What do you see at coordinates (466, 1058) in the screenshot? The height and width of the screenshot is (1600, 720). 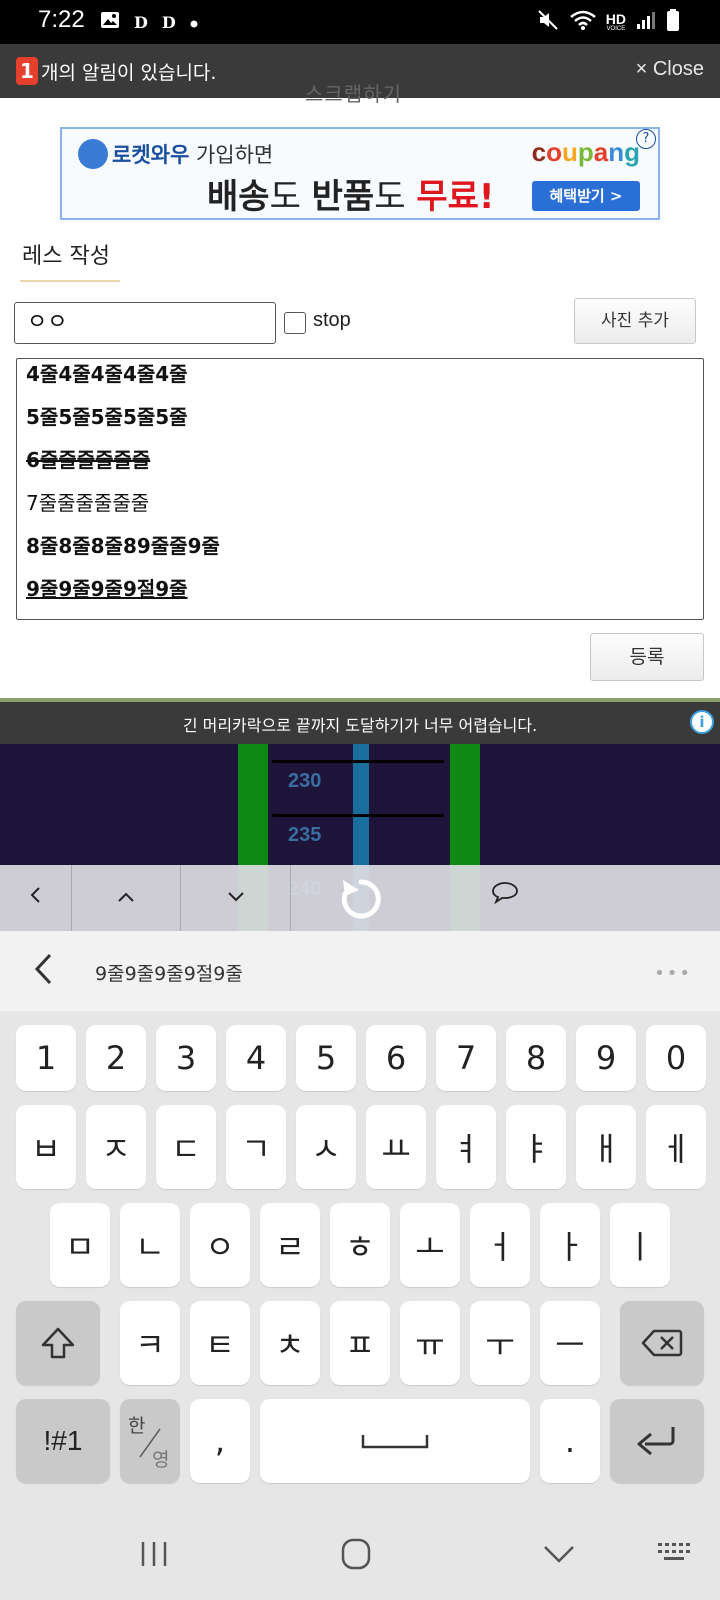 I see `key-7: 7` at bounding box center [466, 1058].